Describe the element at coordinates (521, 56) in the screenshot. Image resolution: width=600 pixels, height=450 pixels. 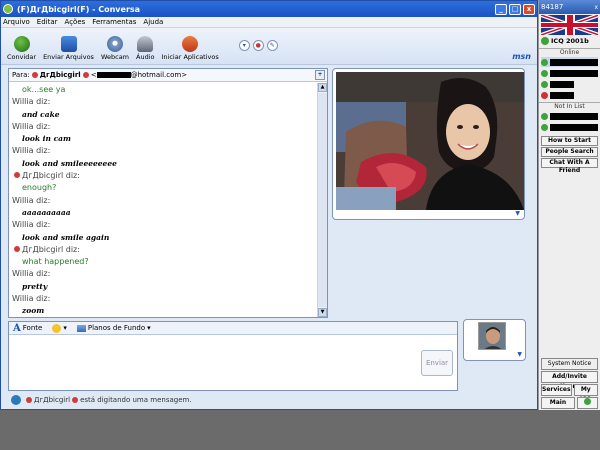
I see `msn-logo: msn` at that location.